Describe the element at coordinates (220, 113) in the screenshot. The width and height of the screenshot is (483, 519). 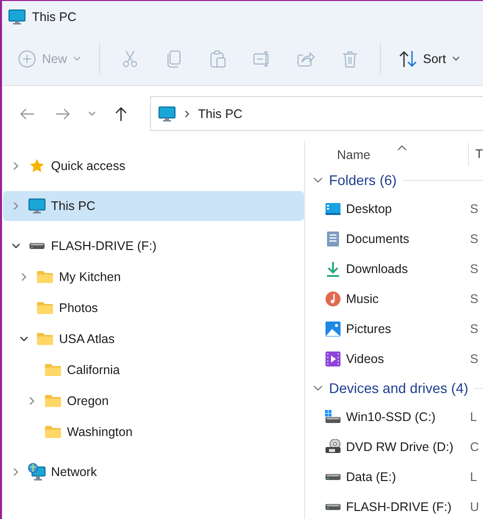
I see `breadcrumb: This PC` at that location.